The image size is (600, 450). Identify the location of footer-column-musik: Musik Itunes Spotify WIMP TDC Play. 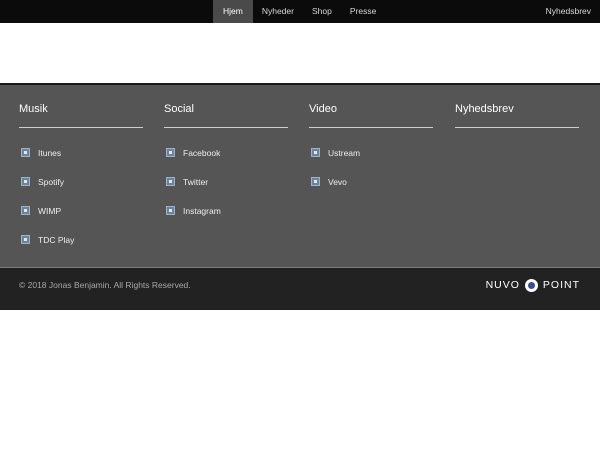
(81, 178).